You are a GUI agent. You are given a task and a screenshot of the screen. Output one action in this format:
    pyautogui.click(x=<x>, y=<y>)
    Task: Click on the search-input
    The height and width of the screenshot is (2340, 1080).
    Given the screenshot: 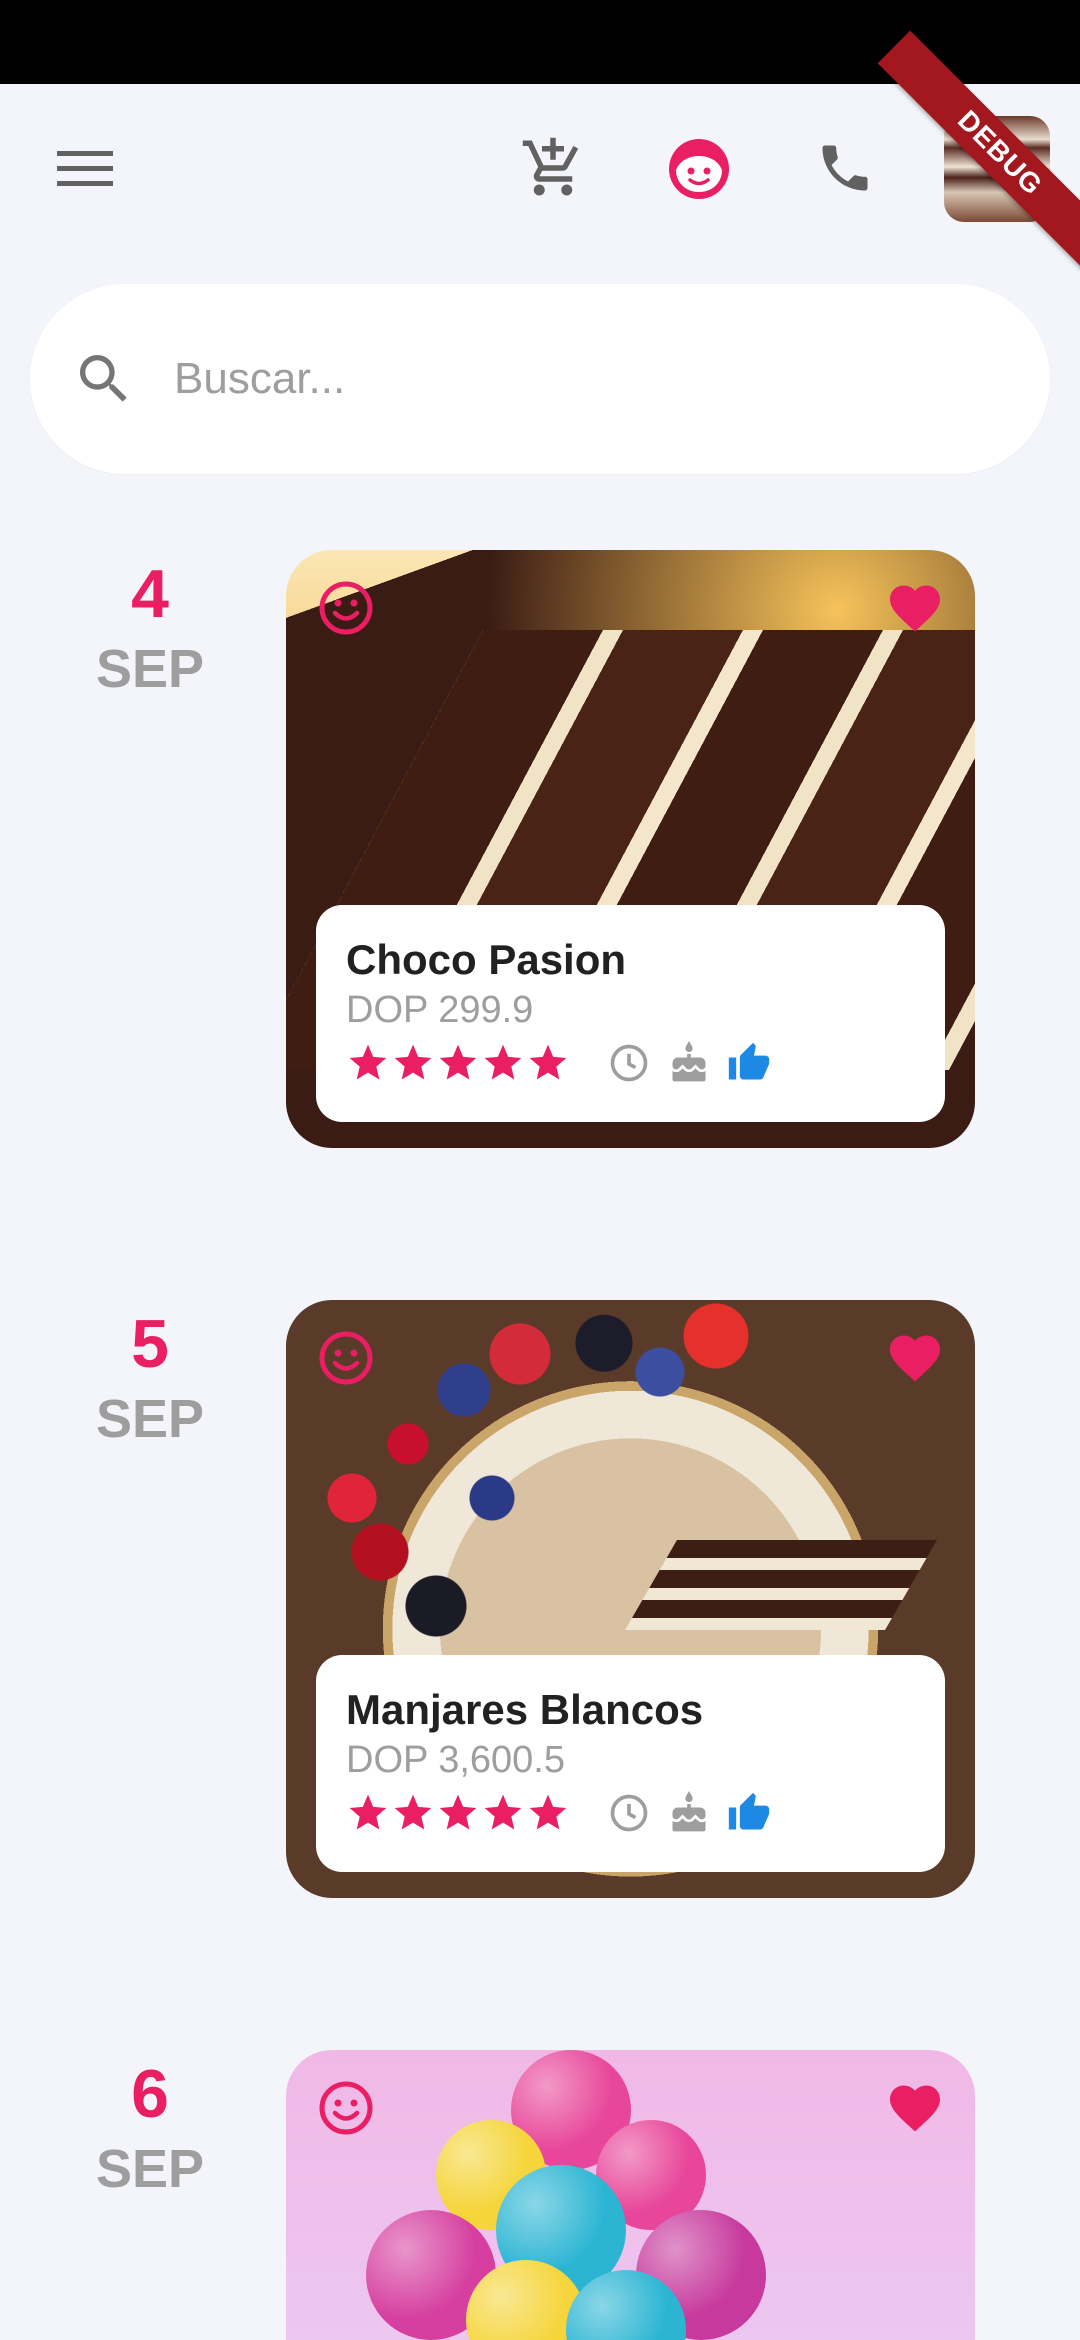 What is the action you would take?
    pyautogui.click(x=574, y=379)
    